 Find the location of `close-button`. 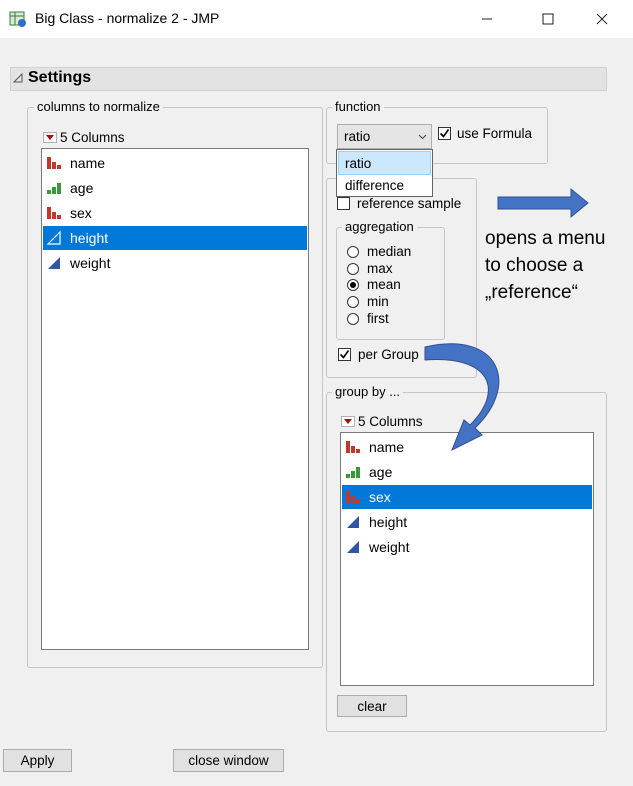

close-button is located at coordinates (602, 19).